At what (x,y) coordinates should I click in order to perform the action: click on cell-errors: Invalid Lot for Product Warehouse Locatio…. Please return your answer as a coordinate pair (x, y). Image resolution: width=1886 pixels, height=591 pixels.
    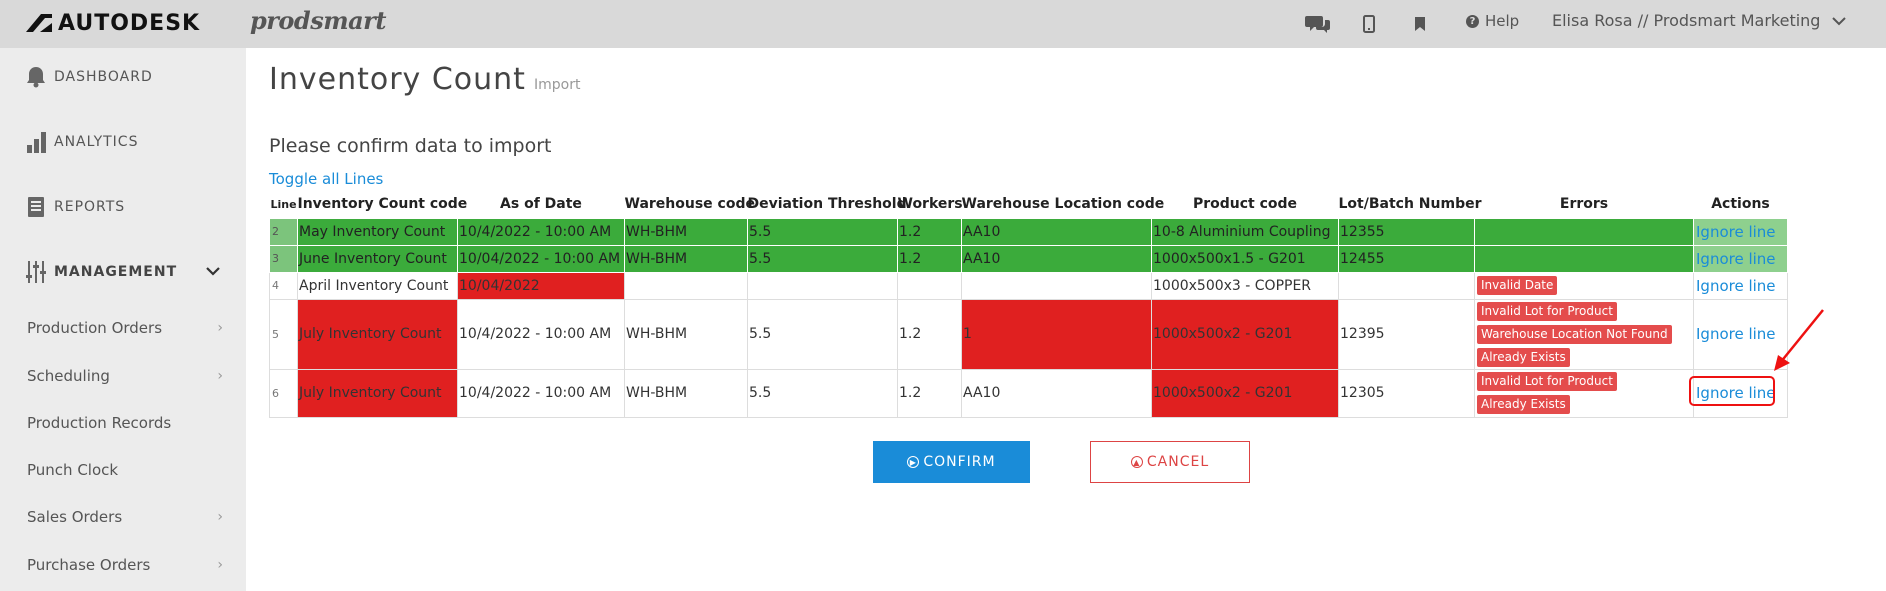
    Looking at the image, I should click on (1584, 334).